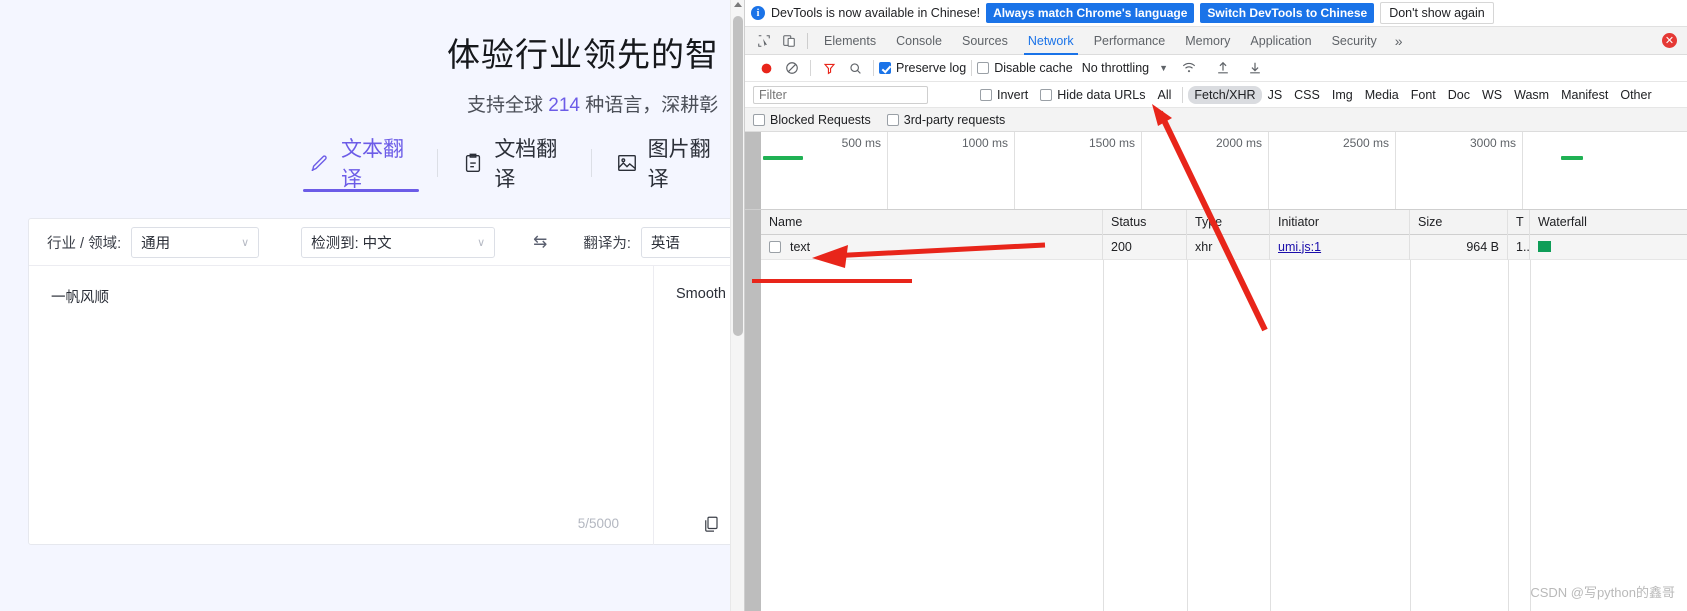 The width and height of the screenshot is (1687, 611). I want to click on page-subtitle: 支持全球 214 种语言，深耕彰, so click(592, 103).